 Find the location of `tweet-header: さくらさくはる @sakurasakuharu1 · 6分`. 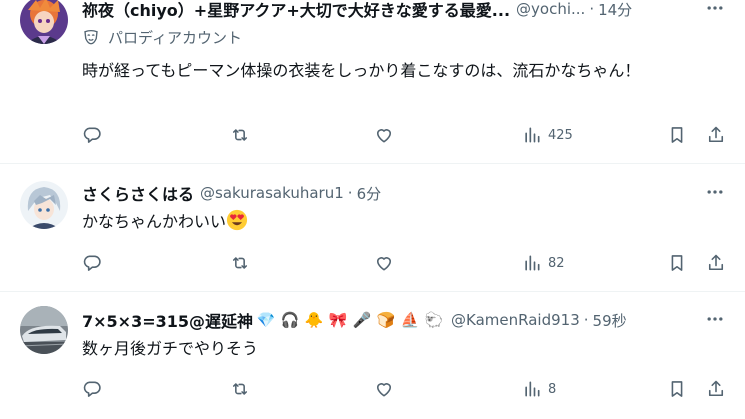

tweet-header: さくらさくはる @sakurasakuharu1 · 6分 is located at coordinates (388, 193).